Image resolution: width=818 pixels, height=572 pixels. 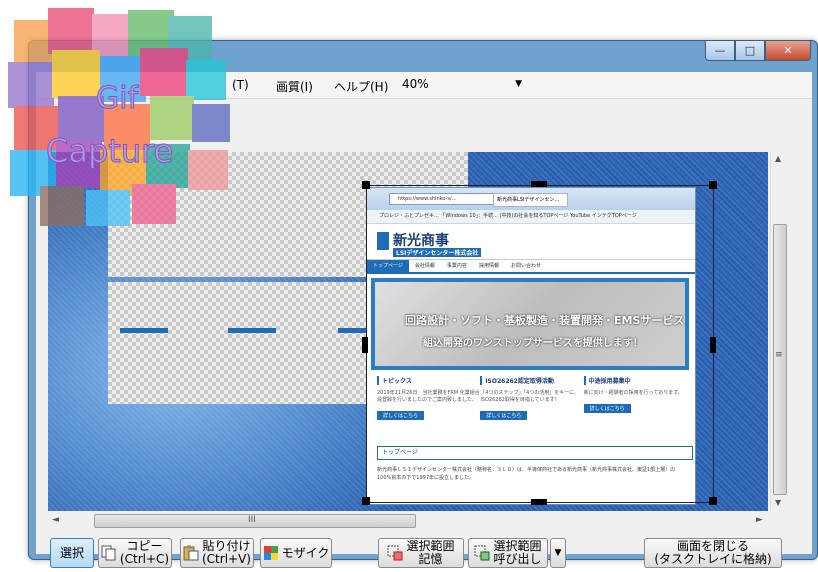 What do you see at coordinates (408, 520) in the screenshot?
I see `horizontal-scrollbar: ◄ III ►` at bounding box center [408, 520].